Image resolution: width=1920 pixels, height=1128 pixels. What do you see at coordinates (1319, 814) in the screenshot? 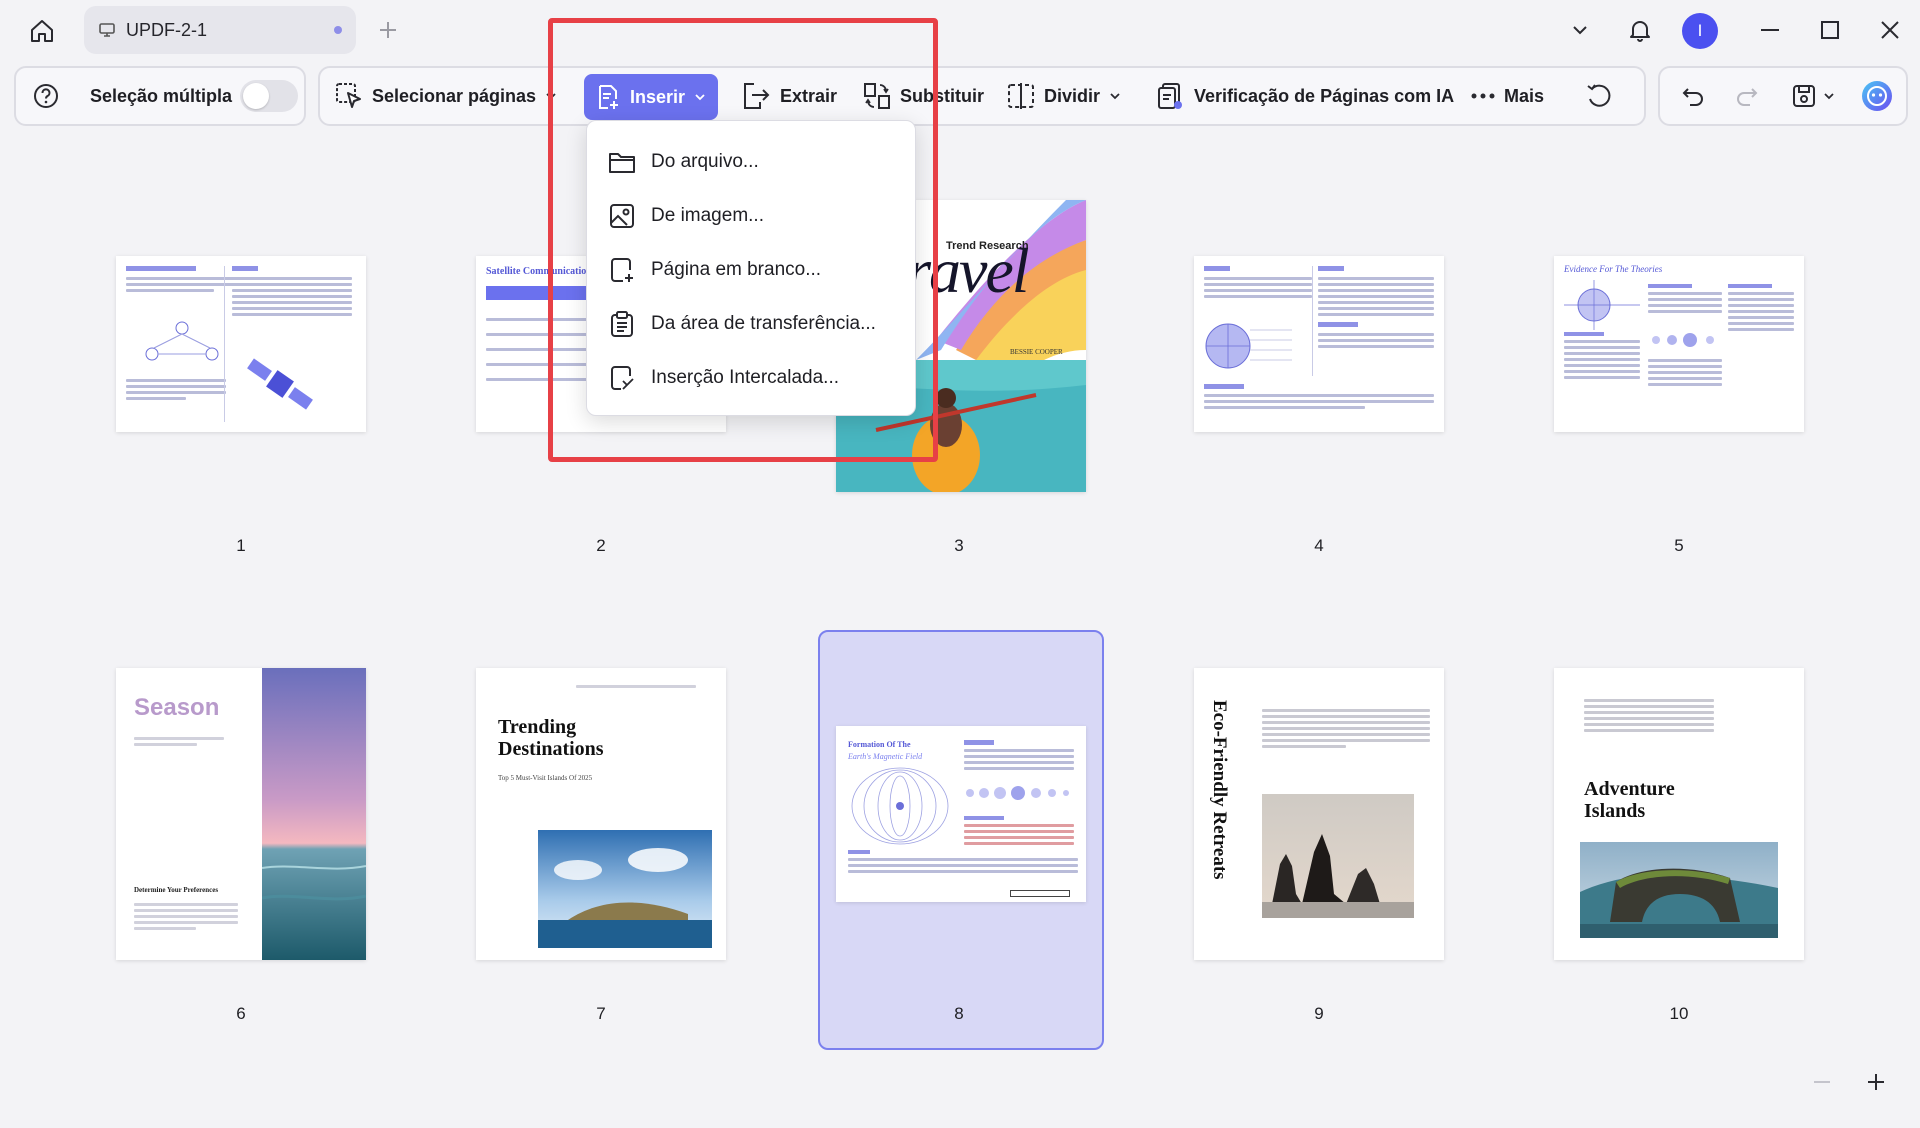
I see `page-thumbnail-9: Eco-Friendly Retreats` at bounding box center [1319, 814].